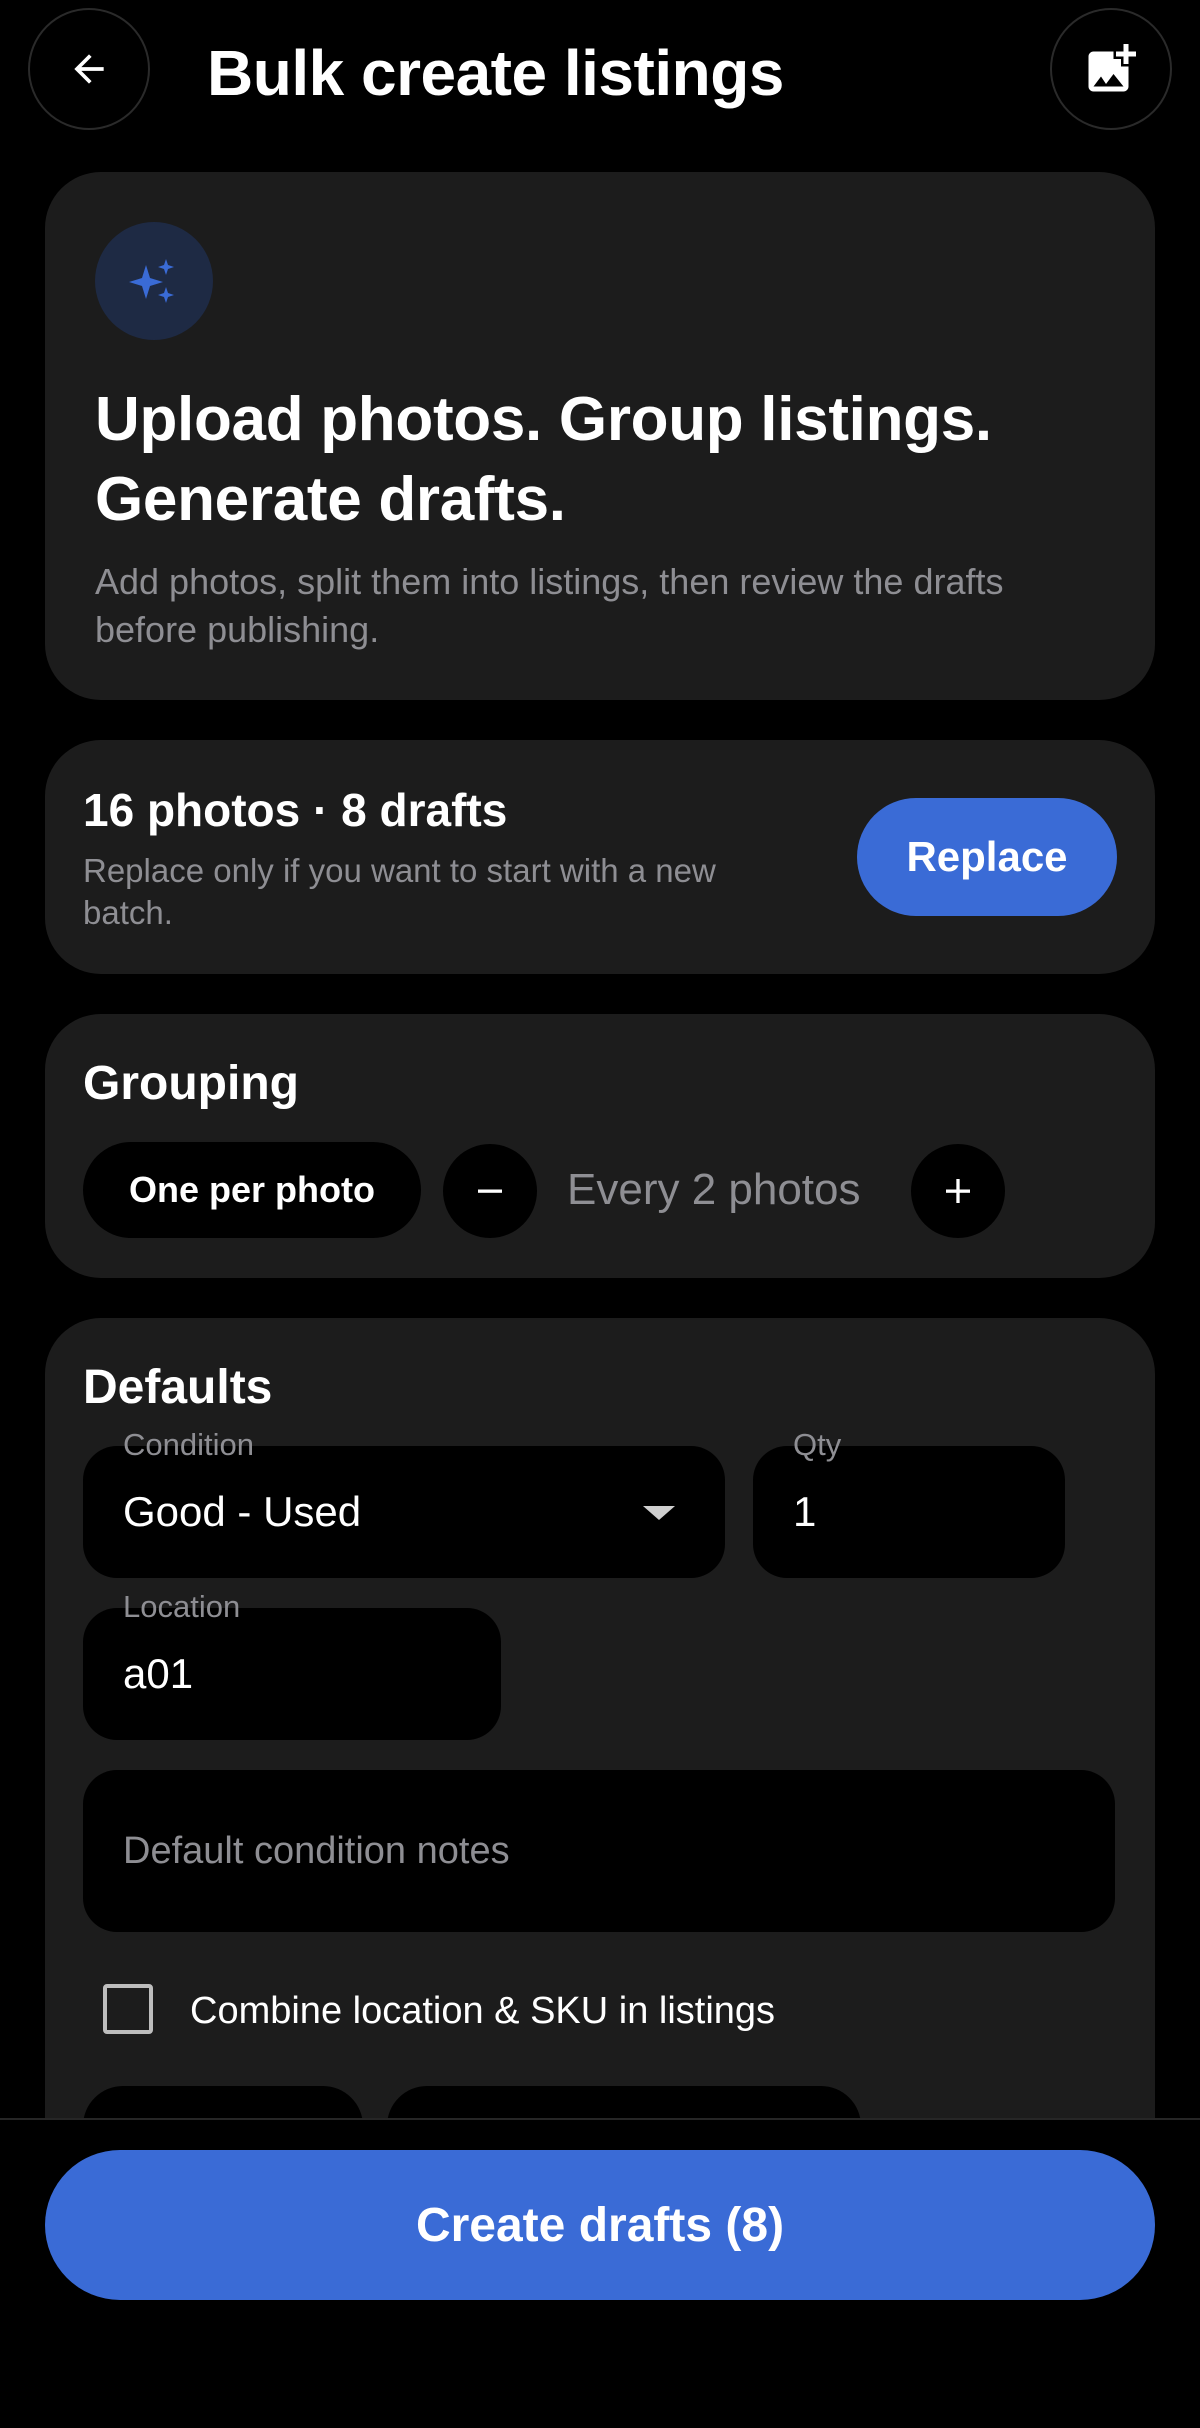 This screenshot has height=2428, width=1200. I want to click on arrow-left-icon, so click(89, 69).